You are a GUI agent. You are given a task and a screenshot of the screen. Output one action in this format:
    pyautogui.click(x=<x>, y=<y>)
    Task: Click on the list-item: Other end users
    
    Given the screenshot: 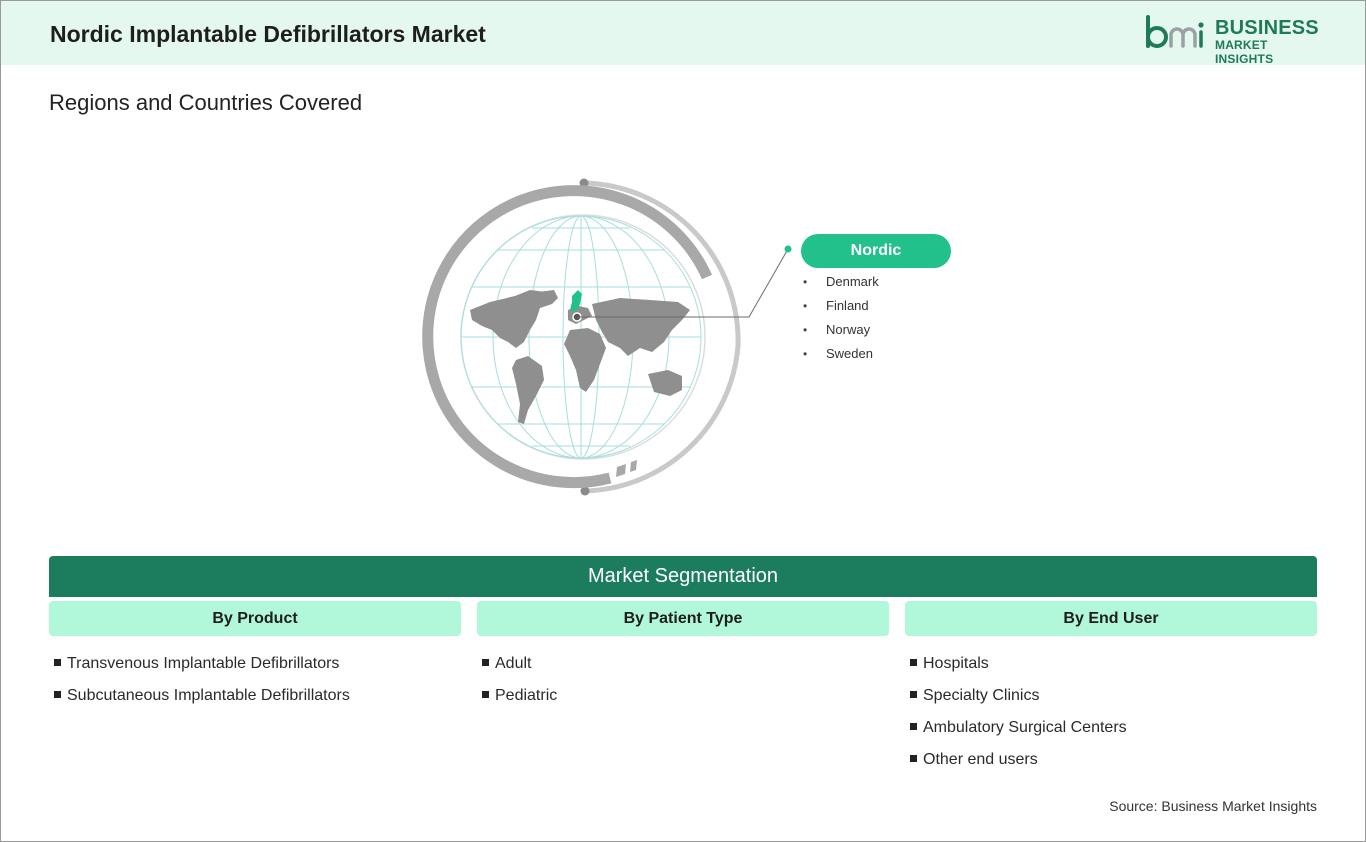 What is the action you would take?
    pyautogui.click(x=1018, y=766)
    